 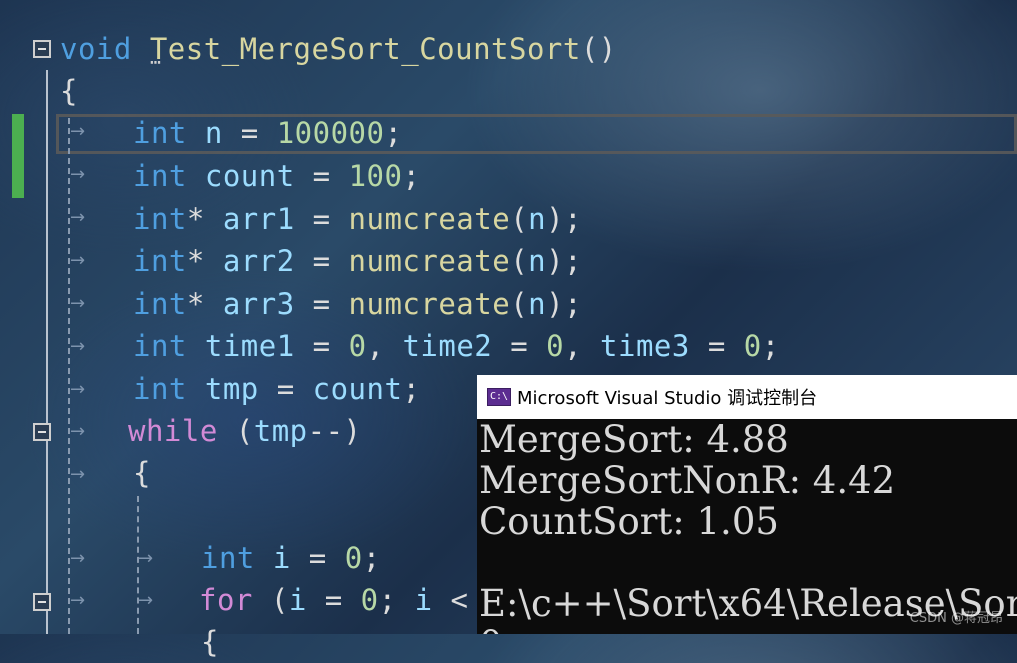 I want to click on code-token: Test_MergeSort_CountSort, so click(x=365, y=49).